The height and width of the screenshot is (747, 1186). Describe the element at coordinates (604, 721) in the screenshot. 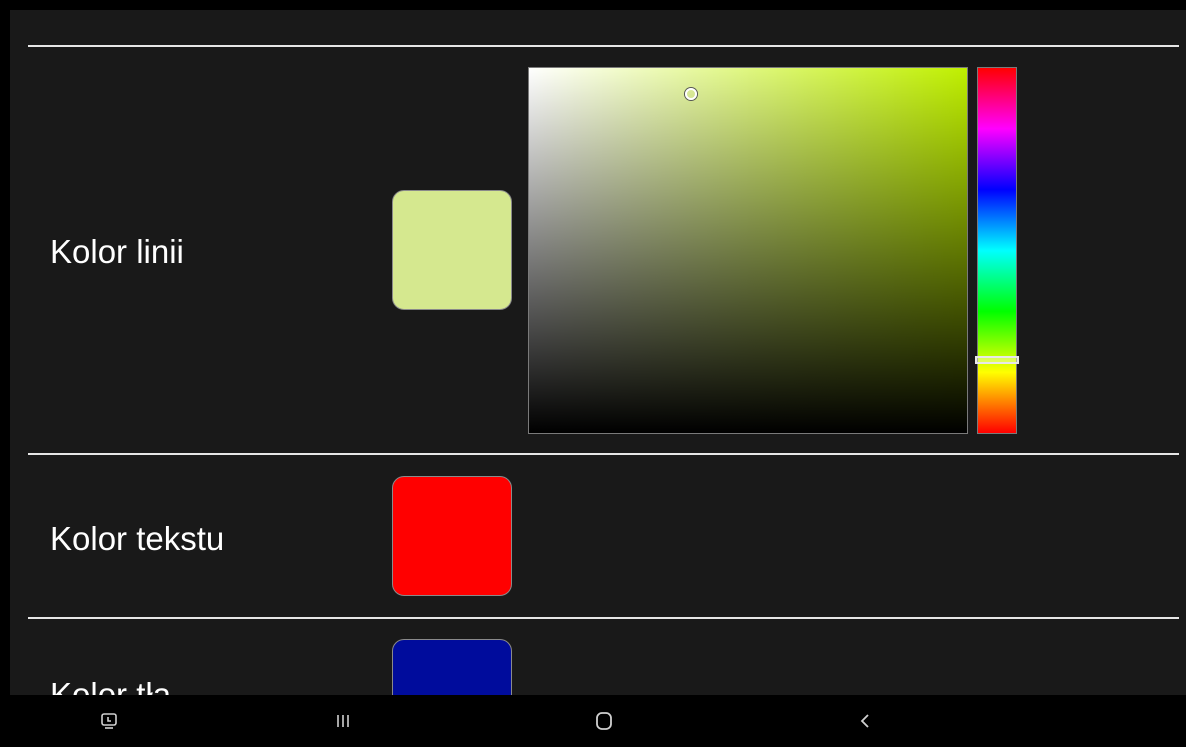

I see `home-icon` at that location.